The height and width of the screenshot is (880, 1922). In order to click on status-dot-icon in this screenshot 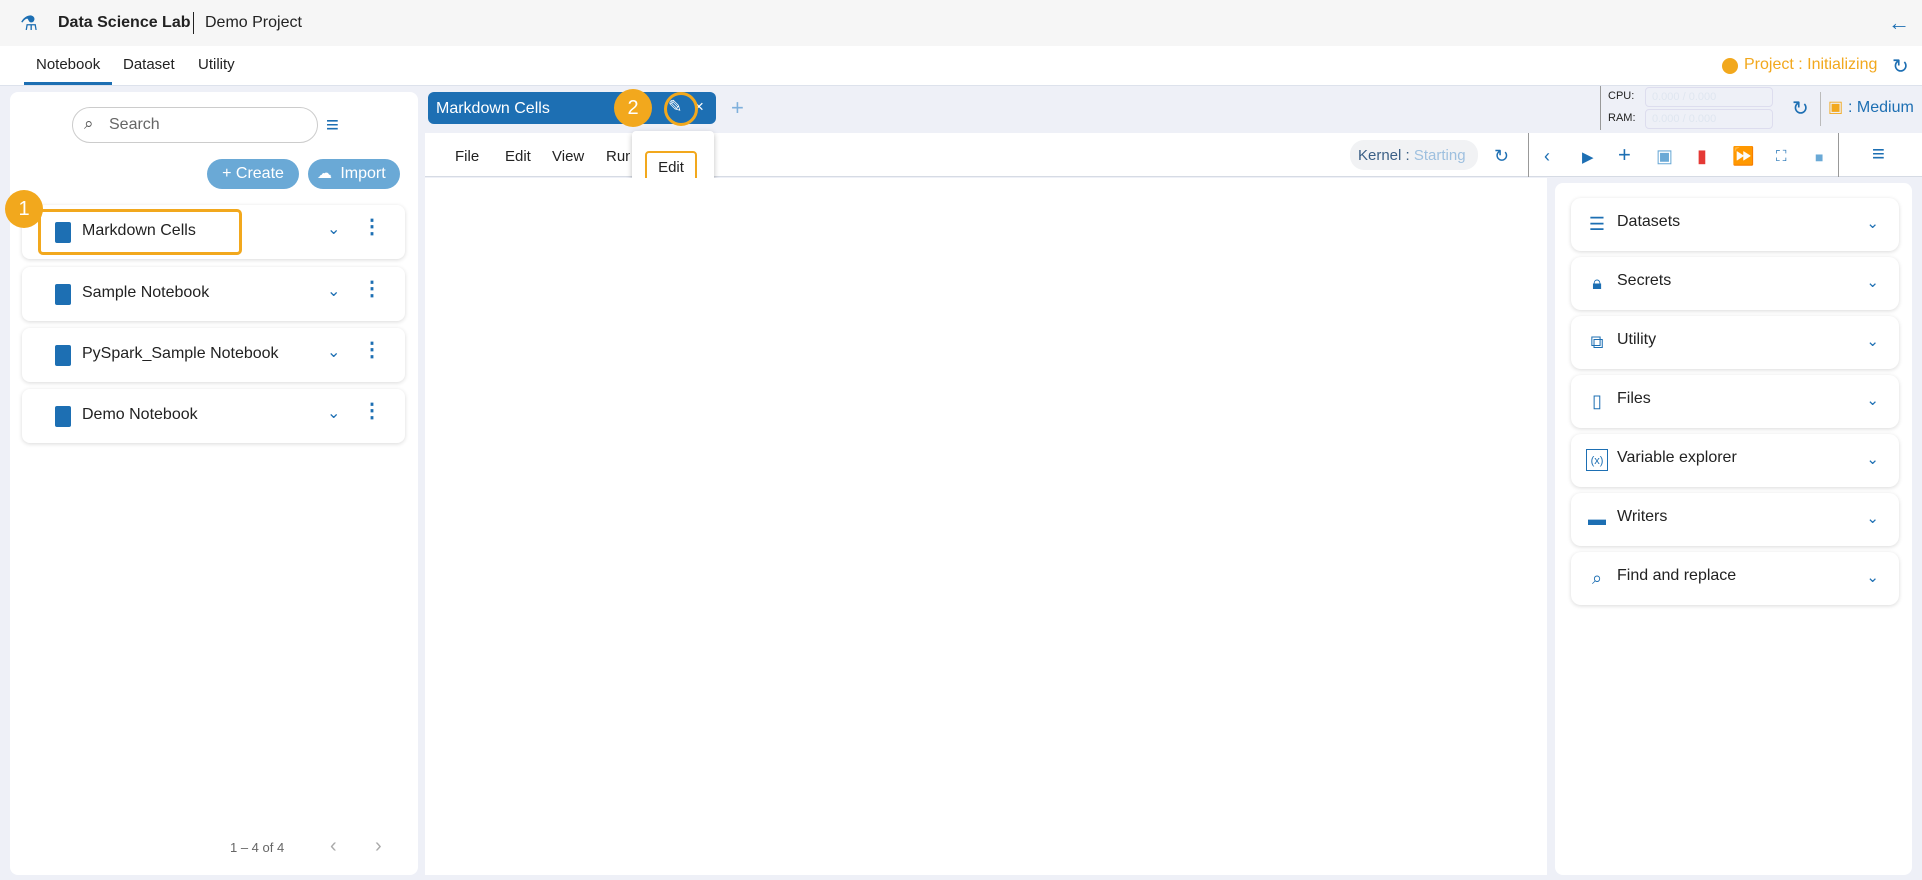, I will do `click(1730, 66)`.